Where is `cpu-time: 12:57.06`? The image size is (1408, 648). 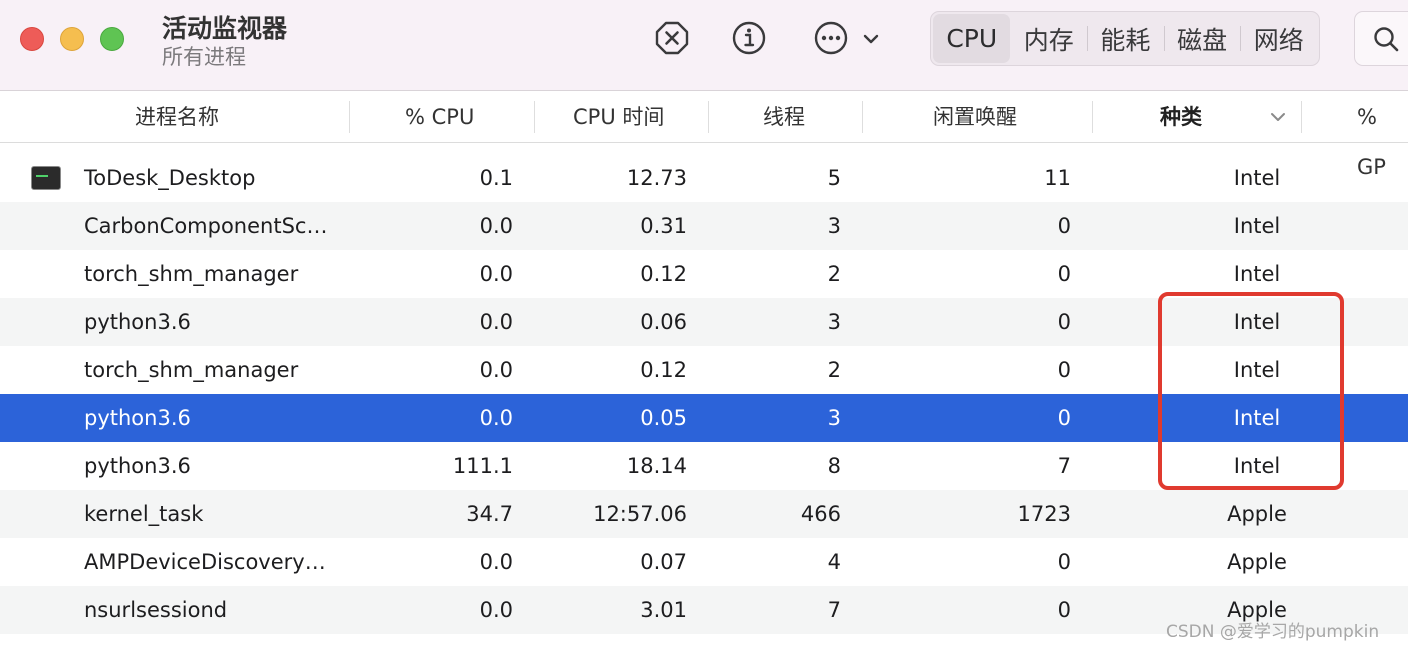
cpu-time: 12:57.06 is located at coordinates (640, 514).